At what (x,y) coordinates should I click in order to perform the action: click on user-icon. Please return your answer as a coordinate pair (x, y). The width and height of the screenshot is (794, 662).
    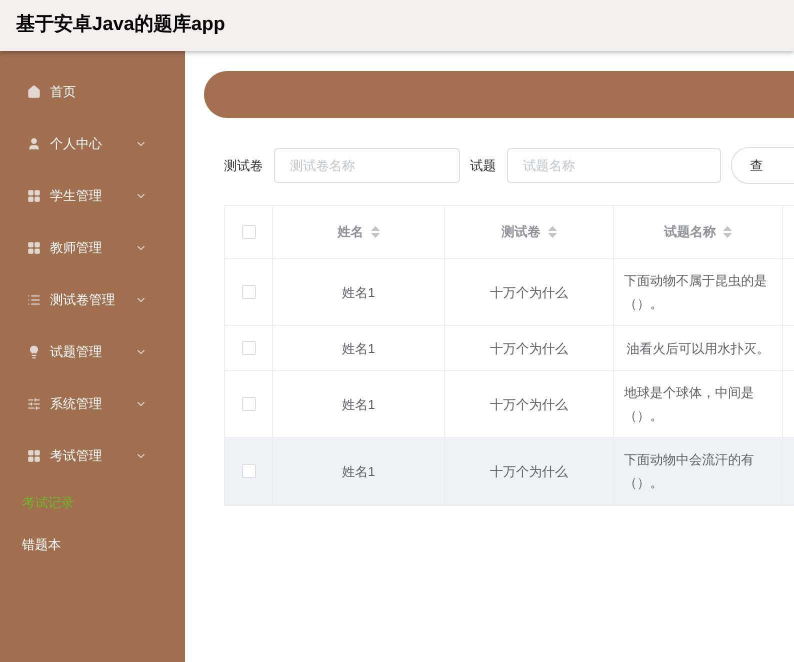
    Looking at the image, I should click on (34, 144).